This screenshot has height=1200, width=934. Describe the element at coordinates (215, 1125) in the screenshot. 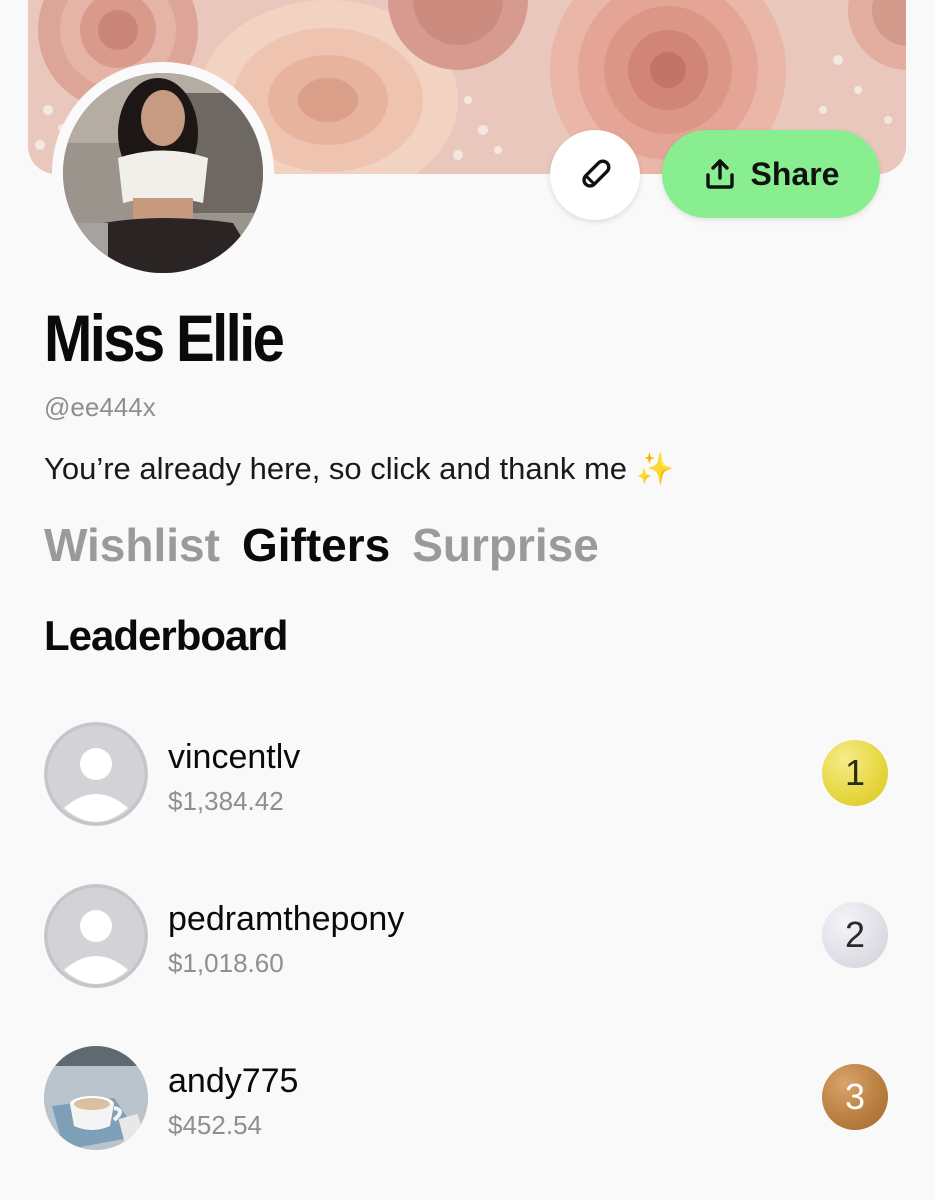

I see `gifter-amount: $452.54` at that location.